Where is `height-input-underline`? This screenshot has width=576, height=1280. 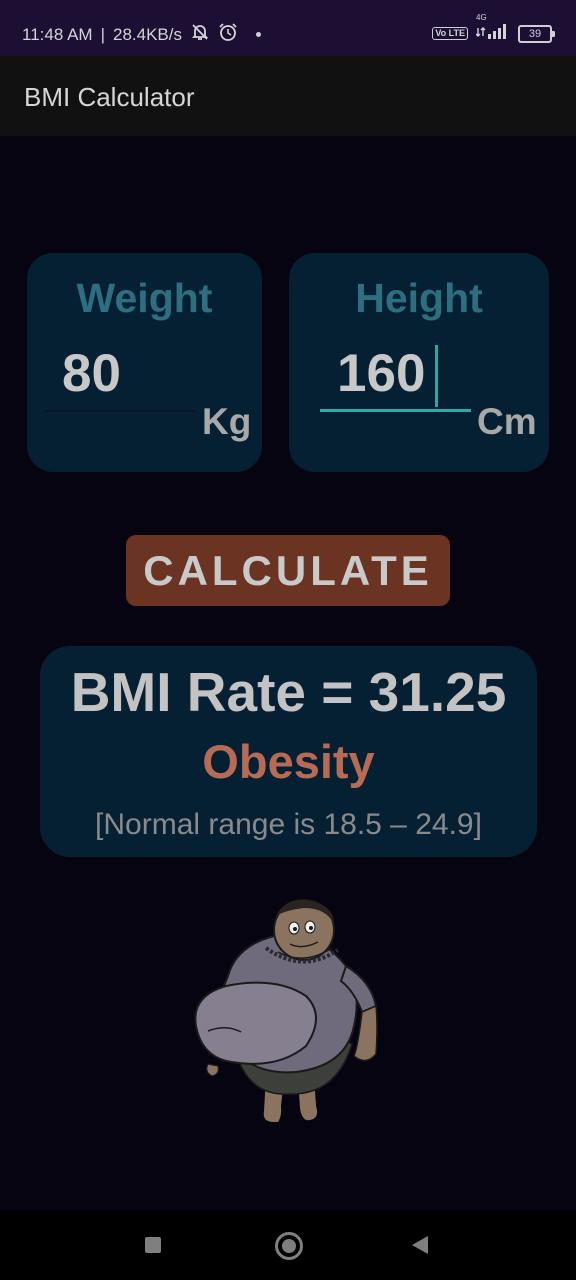 height-input-underline is located at coordinates (395, 410).